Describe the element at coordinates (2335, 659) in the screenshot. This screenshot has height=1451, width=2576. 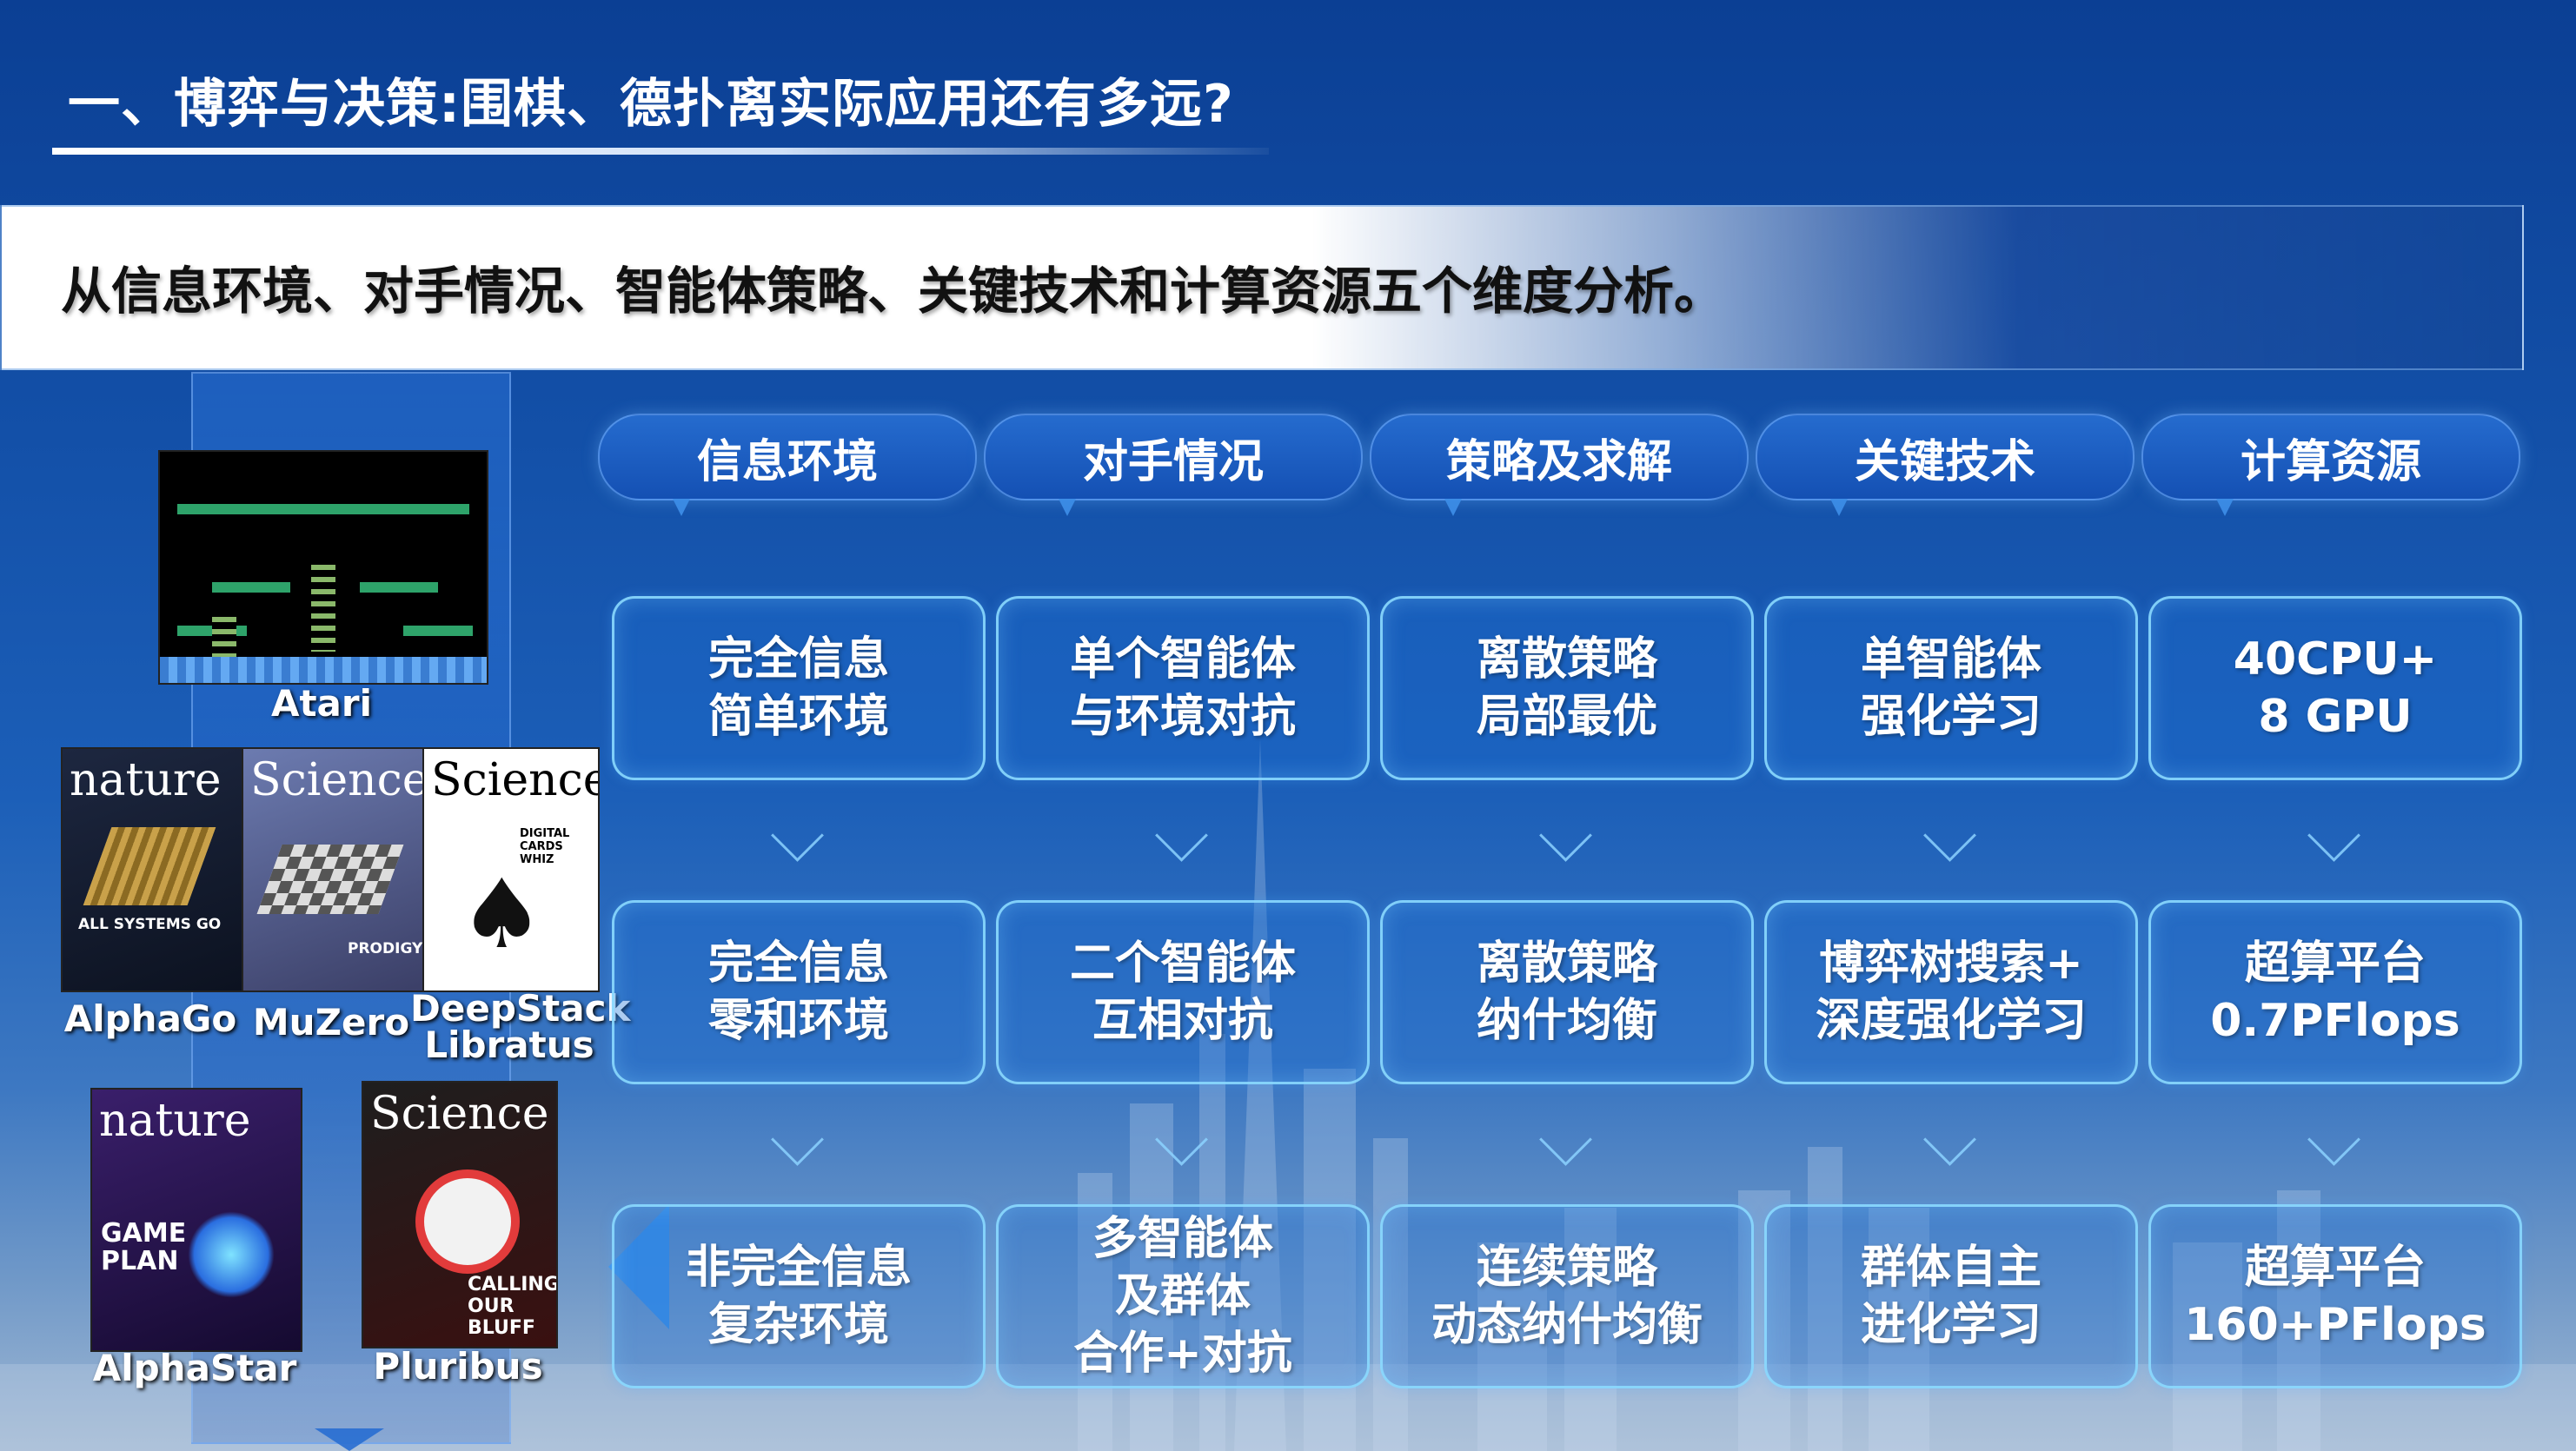
I see `cell-line: 40CPU+` at that location.